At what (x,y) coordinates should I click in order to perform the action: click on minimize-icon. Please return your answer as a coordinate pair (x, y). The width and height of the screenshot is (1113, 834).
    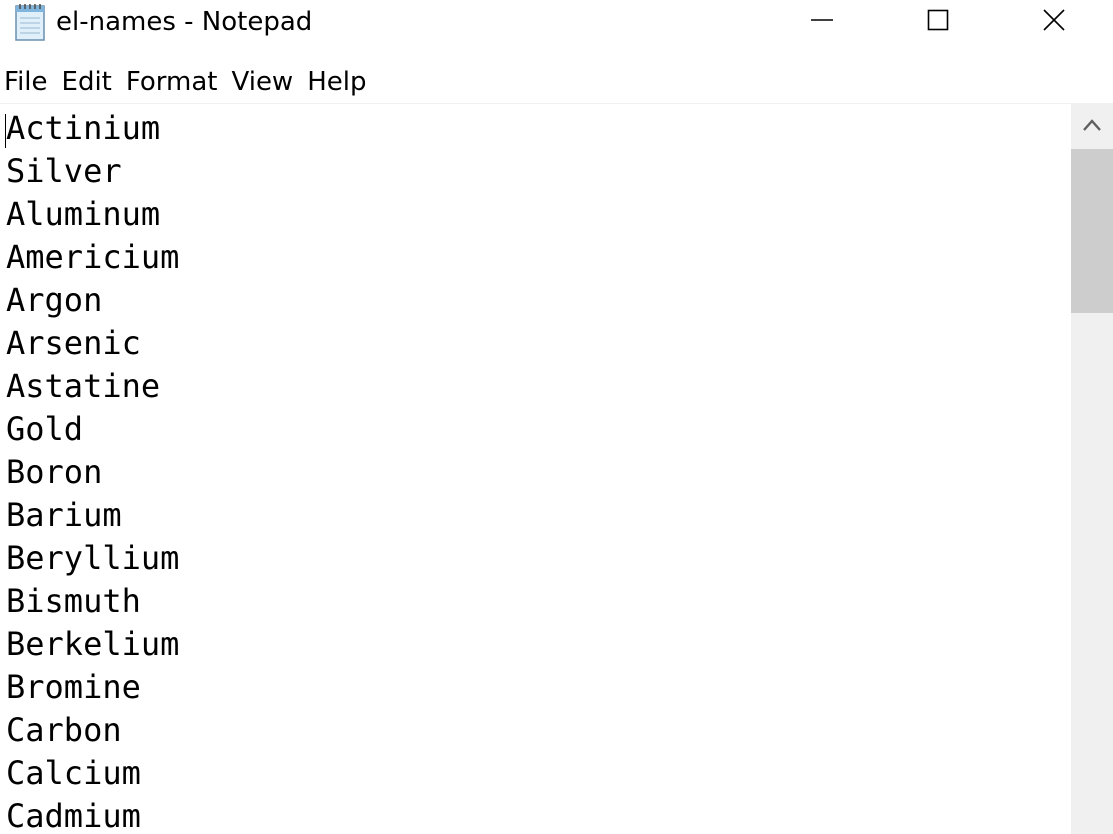
    Looking at the image, I should click on (822, 22).